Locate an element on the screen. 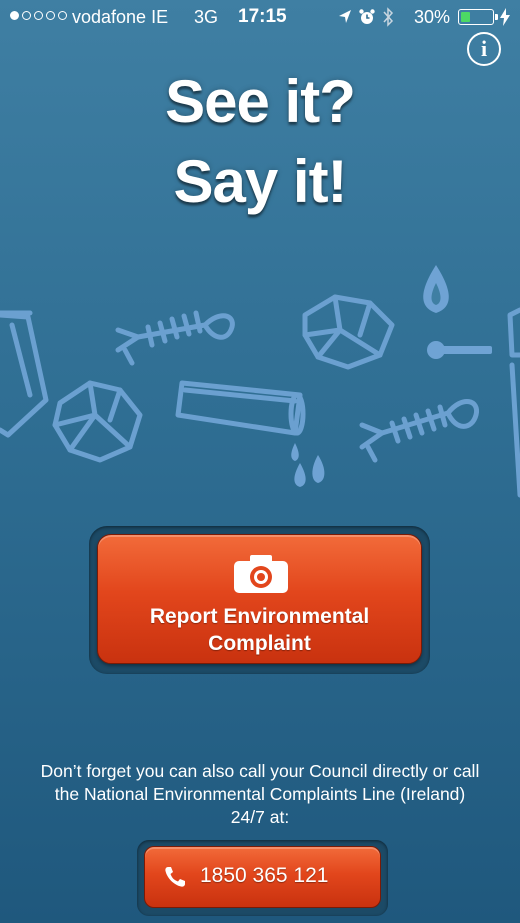 The image size is (520, 923). bluetooth-icon is located at coordinates (388, 17).